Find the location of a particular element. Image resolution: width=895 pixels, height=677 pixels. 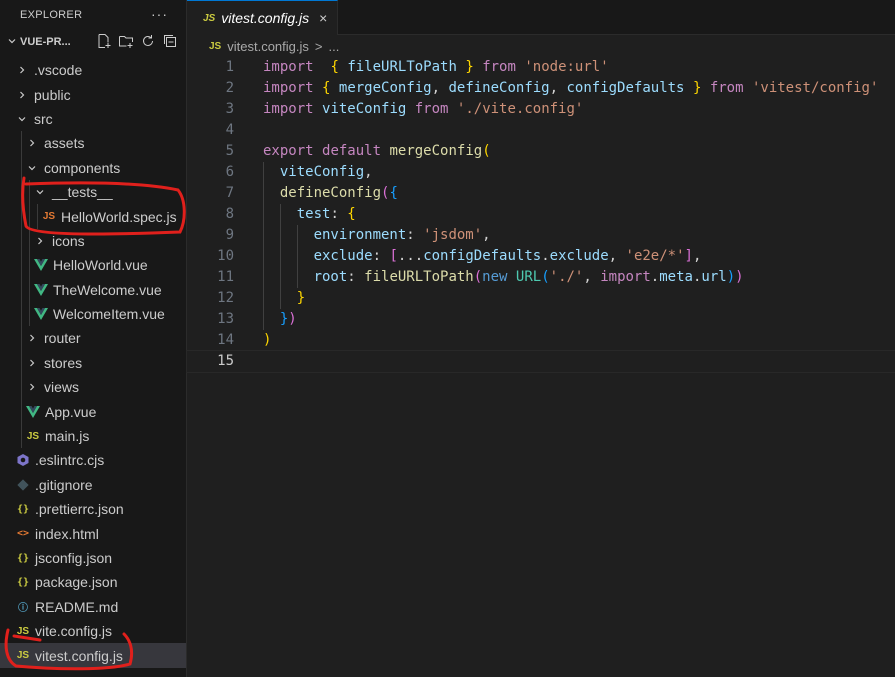

tree-folder: icons is located at coordinates (93, 241).